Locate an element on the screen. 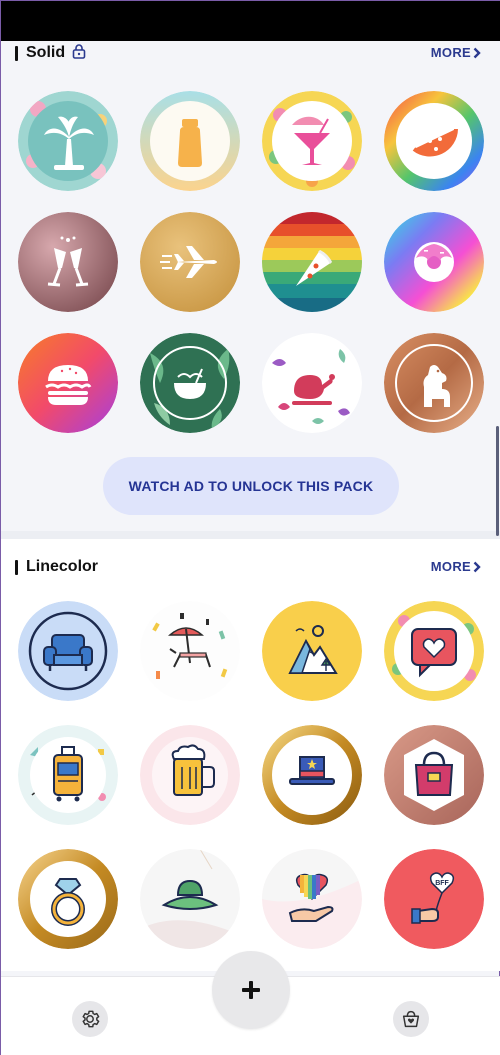 The height and width of the screenshot is (1055, 500). section-divider is located at coordinates (250, 535).